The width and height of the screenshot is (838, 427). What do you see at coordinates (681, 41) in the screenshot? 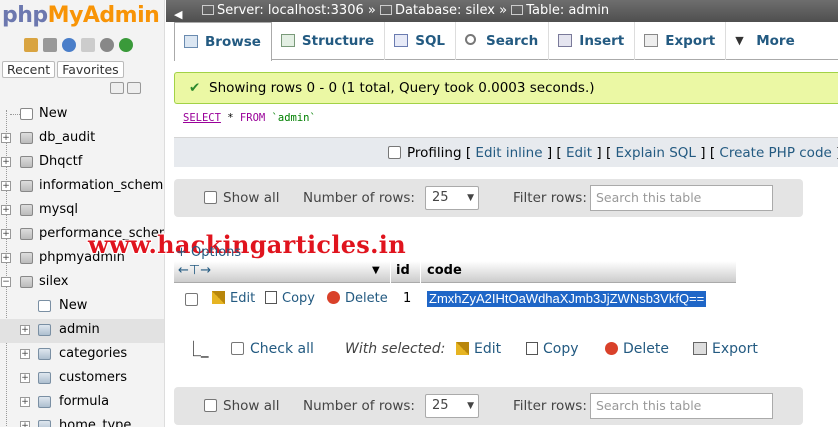
I see `tab-export: Export` at bounding box center [681, 41].